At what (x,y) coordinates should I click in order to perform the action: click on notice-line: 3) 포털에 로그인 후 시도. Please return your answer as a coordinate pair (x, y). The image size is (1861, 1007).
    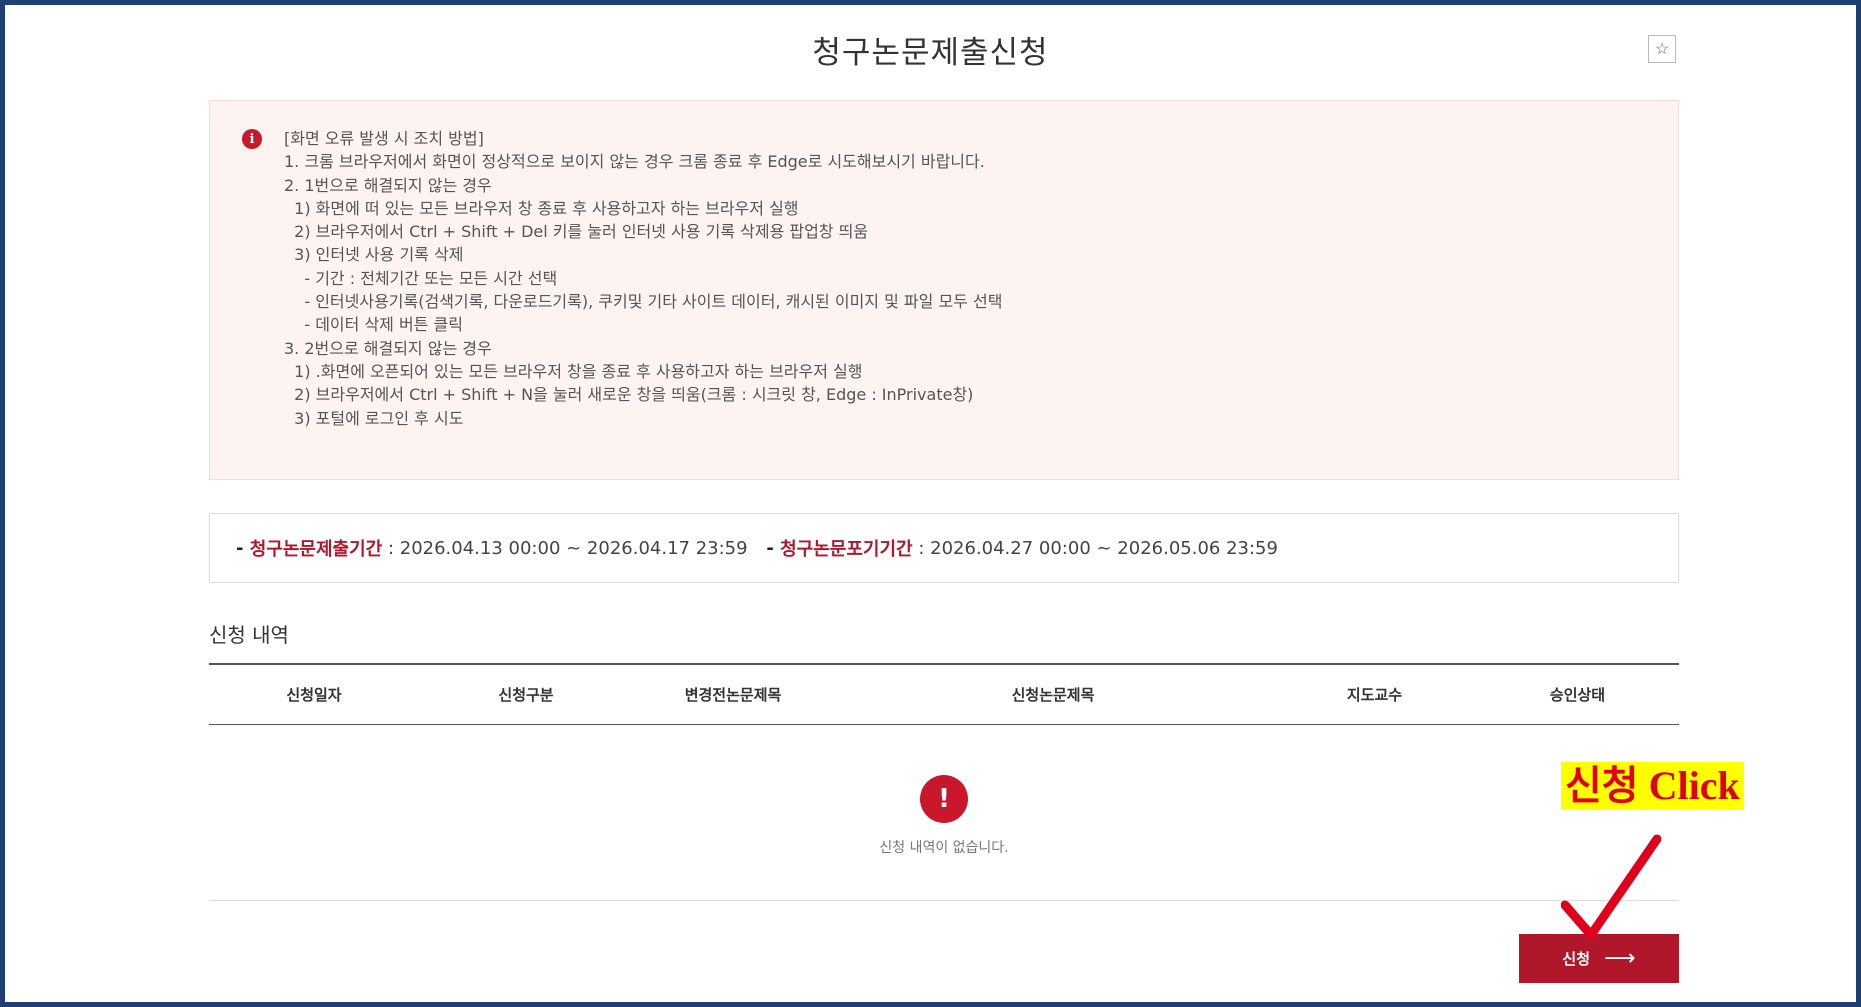
    Looking at the image, I should click on (374, 418).